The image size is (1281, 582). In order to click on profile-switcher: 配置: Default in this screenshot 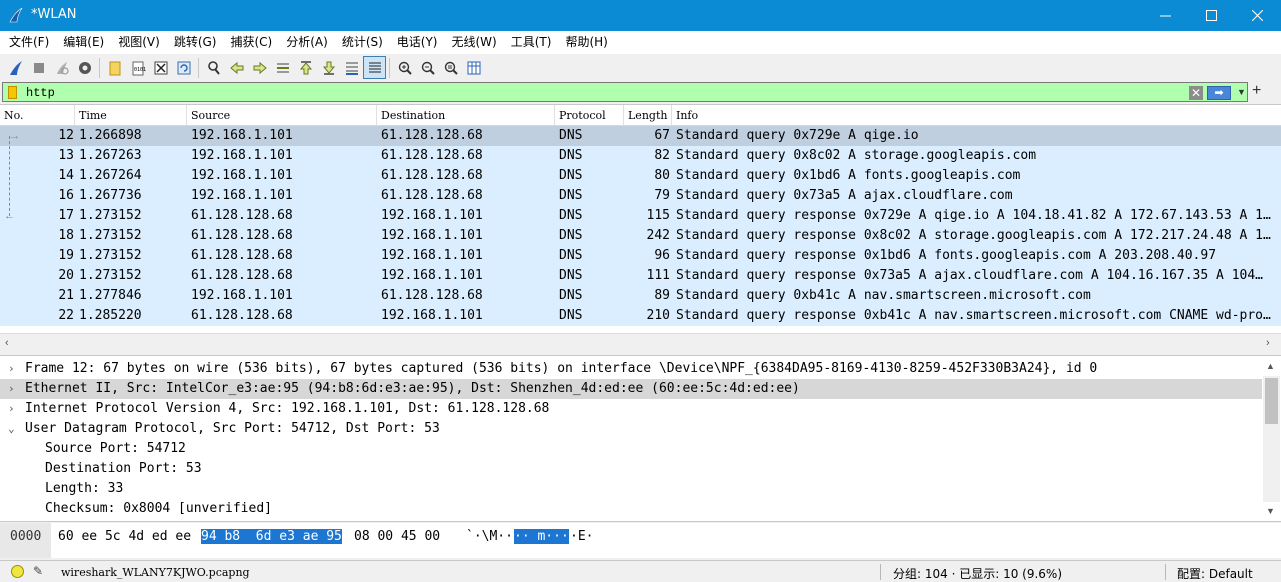, I will do `click(1215, 573)`.